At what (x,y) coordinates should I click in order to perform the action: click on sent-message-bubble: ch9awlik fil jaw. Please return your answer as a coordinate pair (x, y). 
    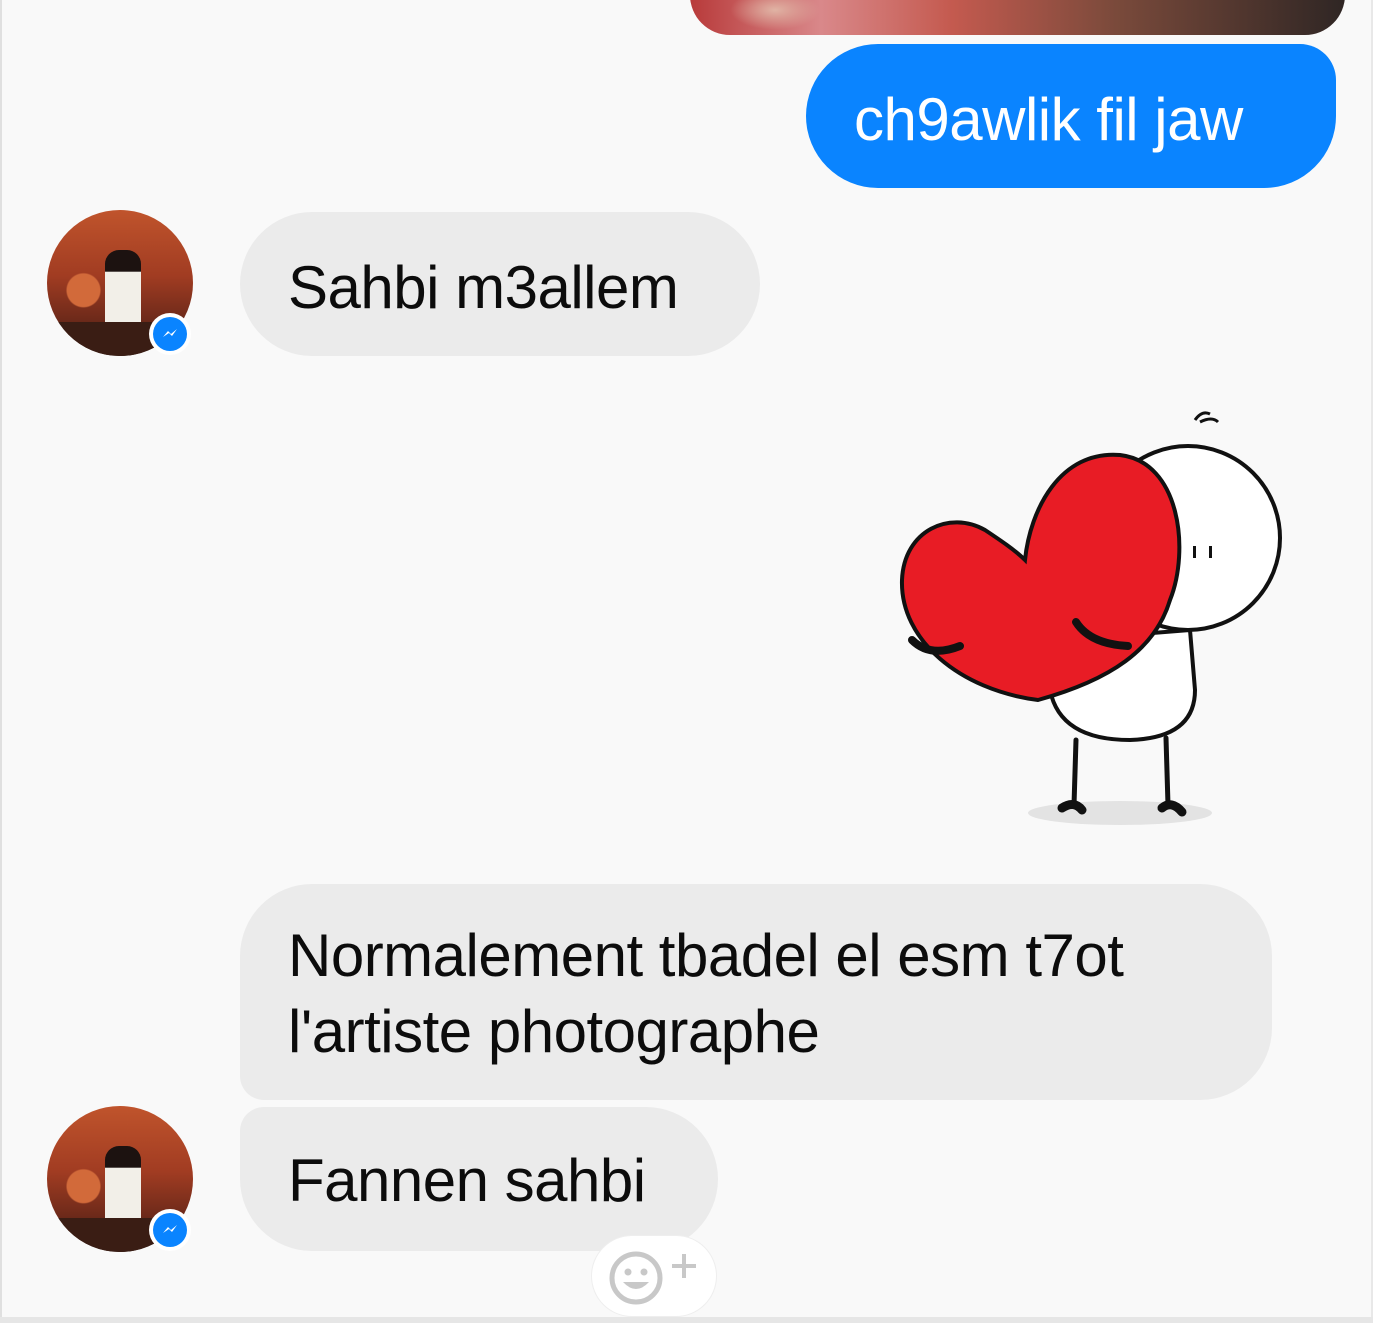
    Looking at the image, I should click on (1071, 116).